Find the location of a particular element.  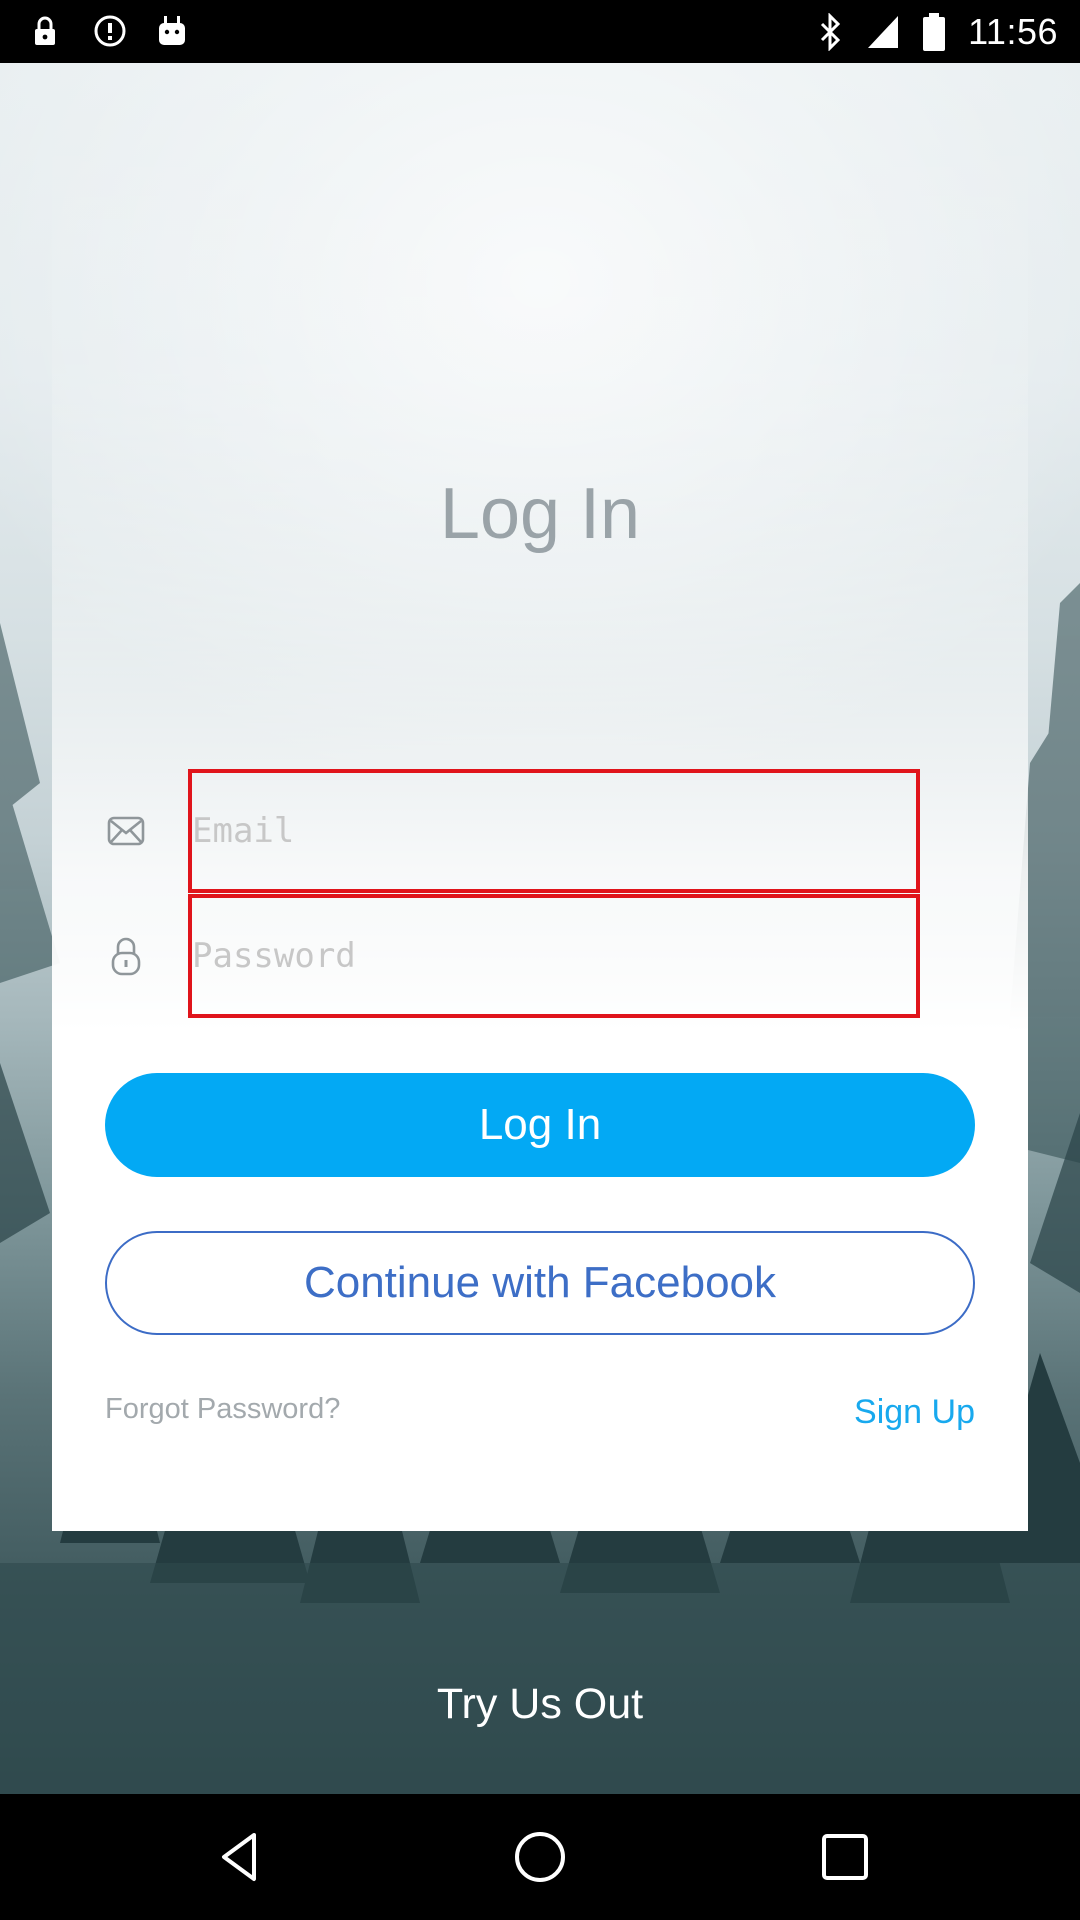

alert-circle-icon is located at coordinates (110, 31).